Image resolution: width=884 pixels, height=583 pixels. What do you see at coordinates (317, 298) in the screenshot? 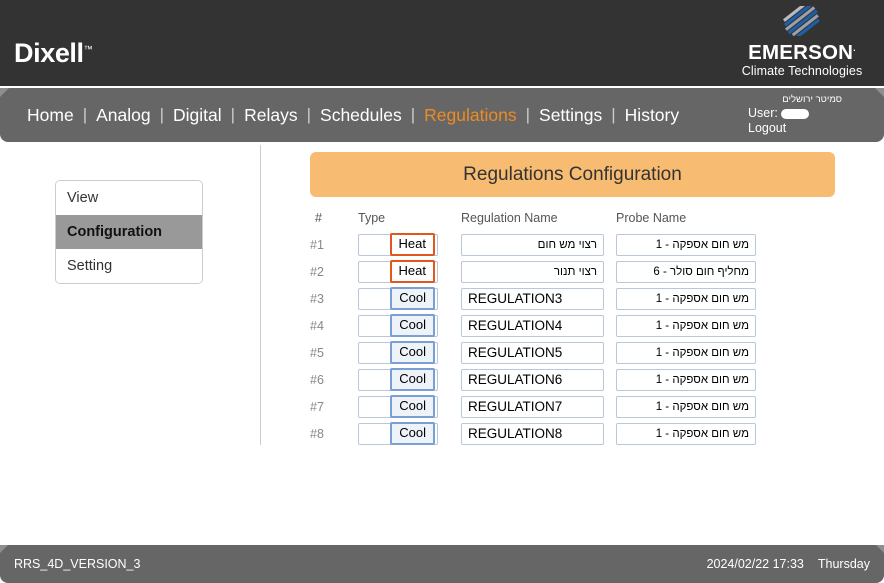
I see `row-number: #3` at bounding box center [317, 298].